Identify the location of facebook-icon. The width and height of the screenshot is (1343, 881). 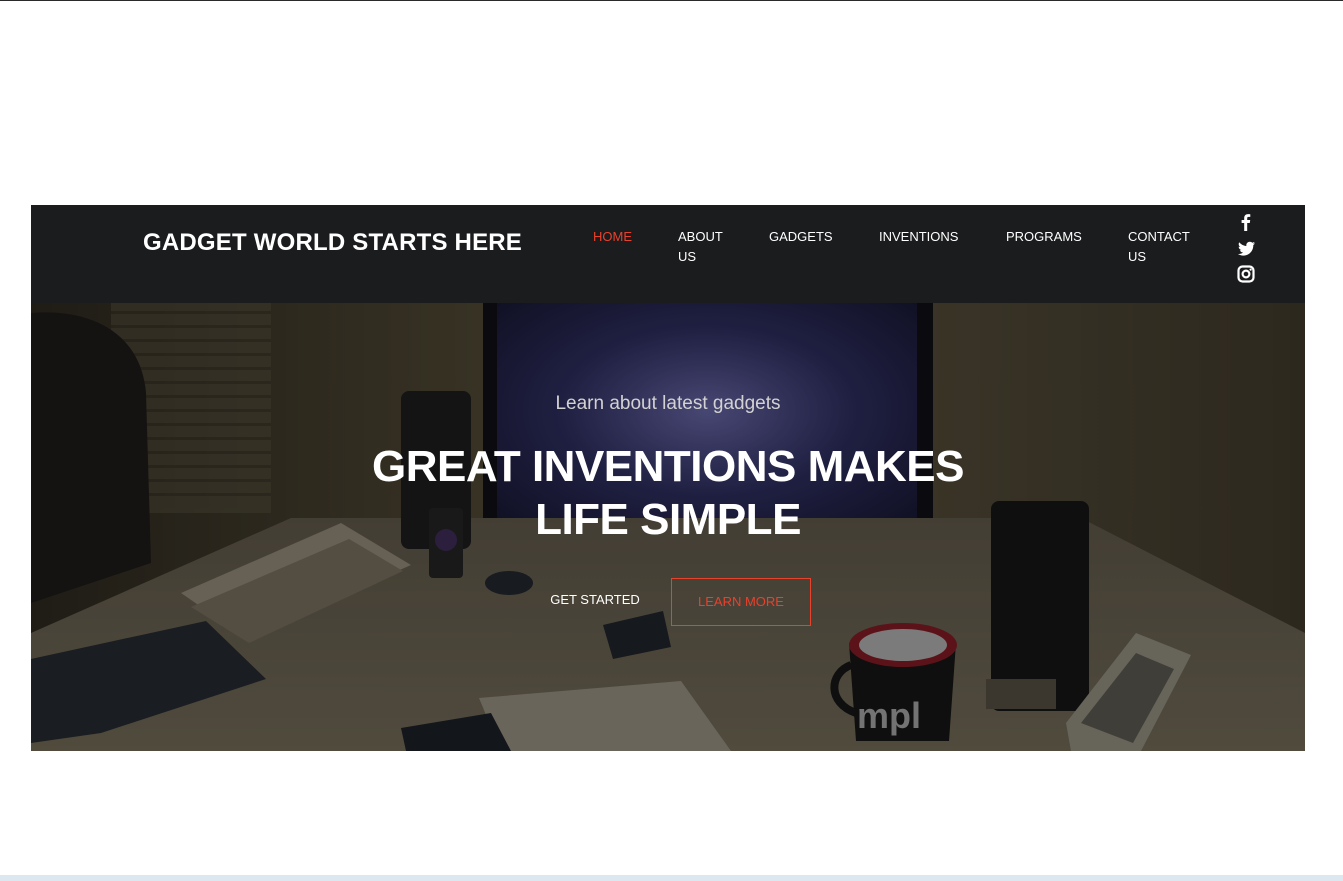
(1246, 222).